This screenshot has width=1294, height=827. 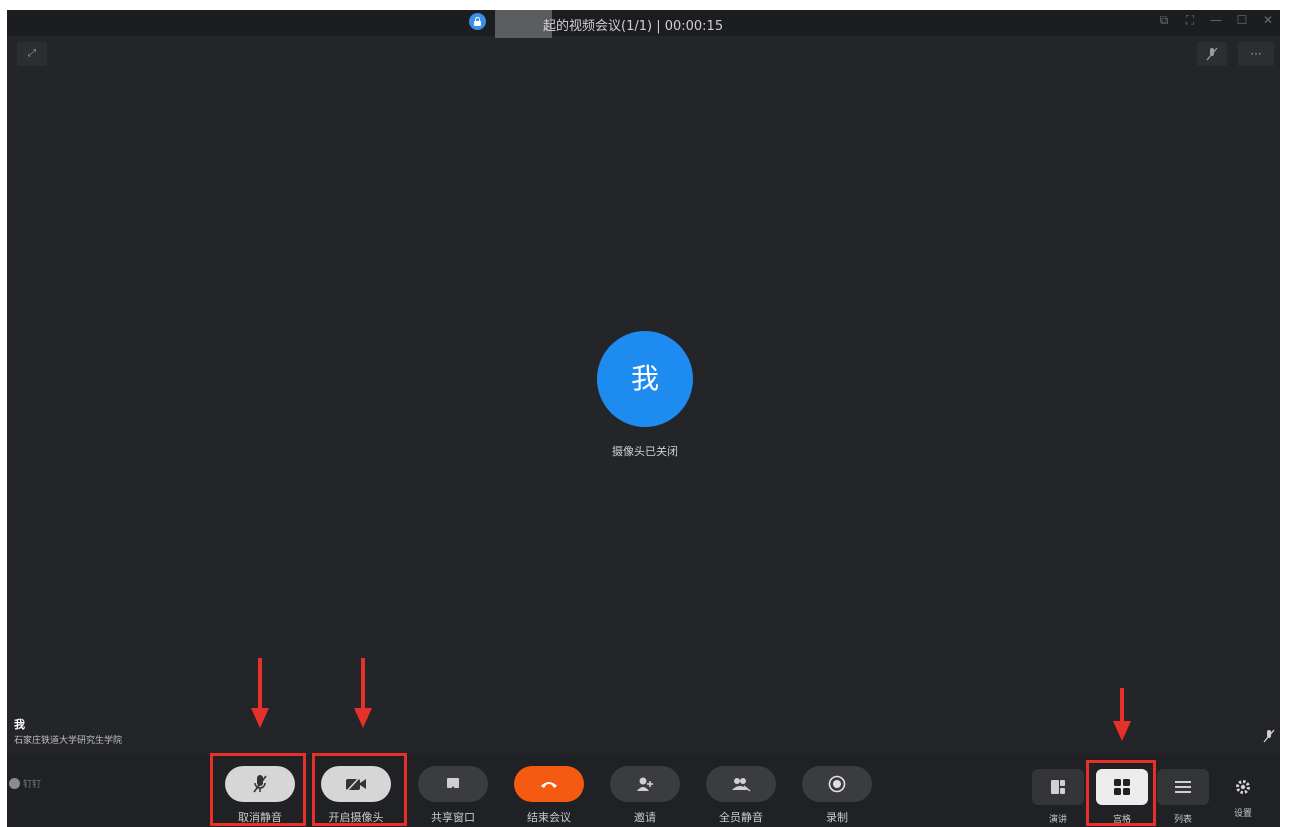 What do you see at coordinates (1058, 787) in the screenshot?
I see `speaker-layout-icon` at bounding box center [1058, 787].